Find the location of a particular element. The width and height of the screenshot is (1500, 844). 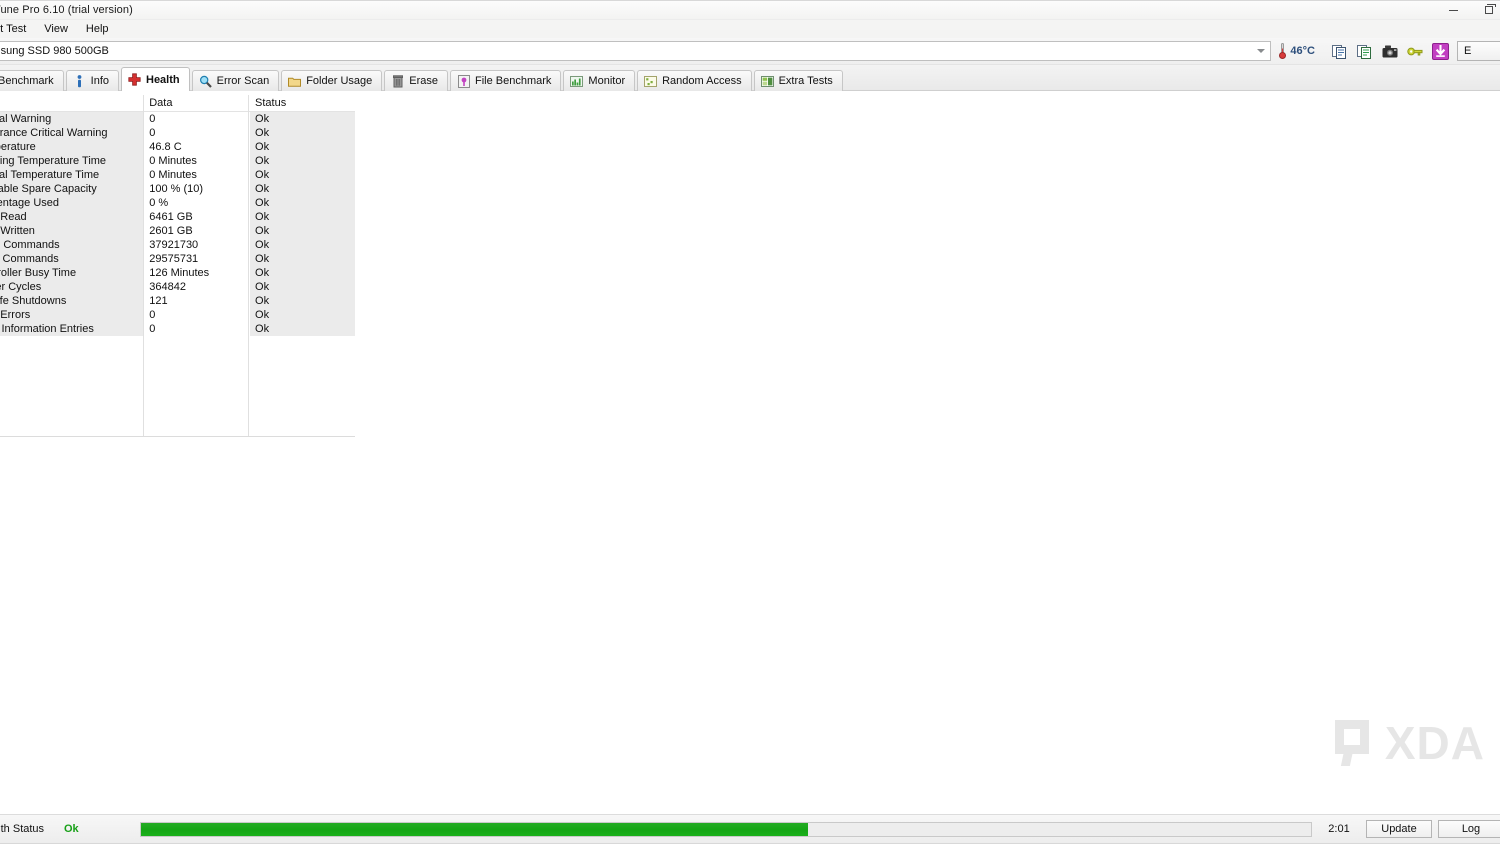

tab-info: Info is located at coordinates (92, 80).